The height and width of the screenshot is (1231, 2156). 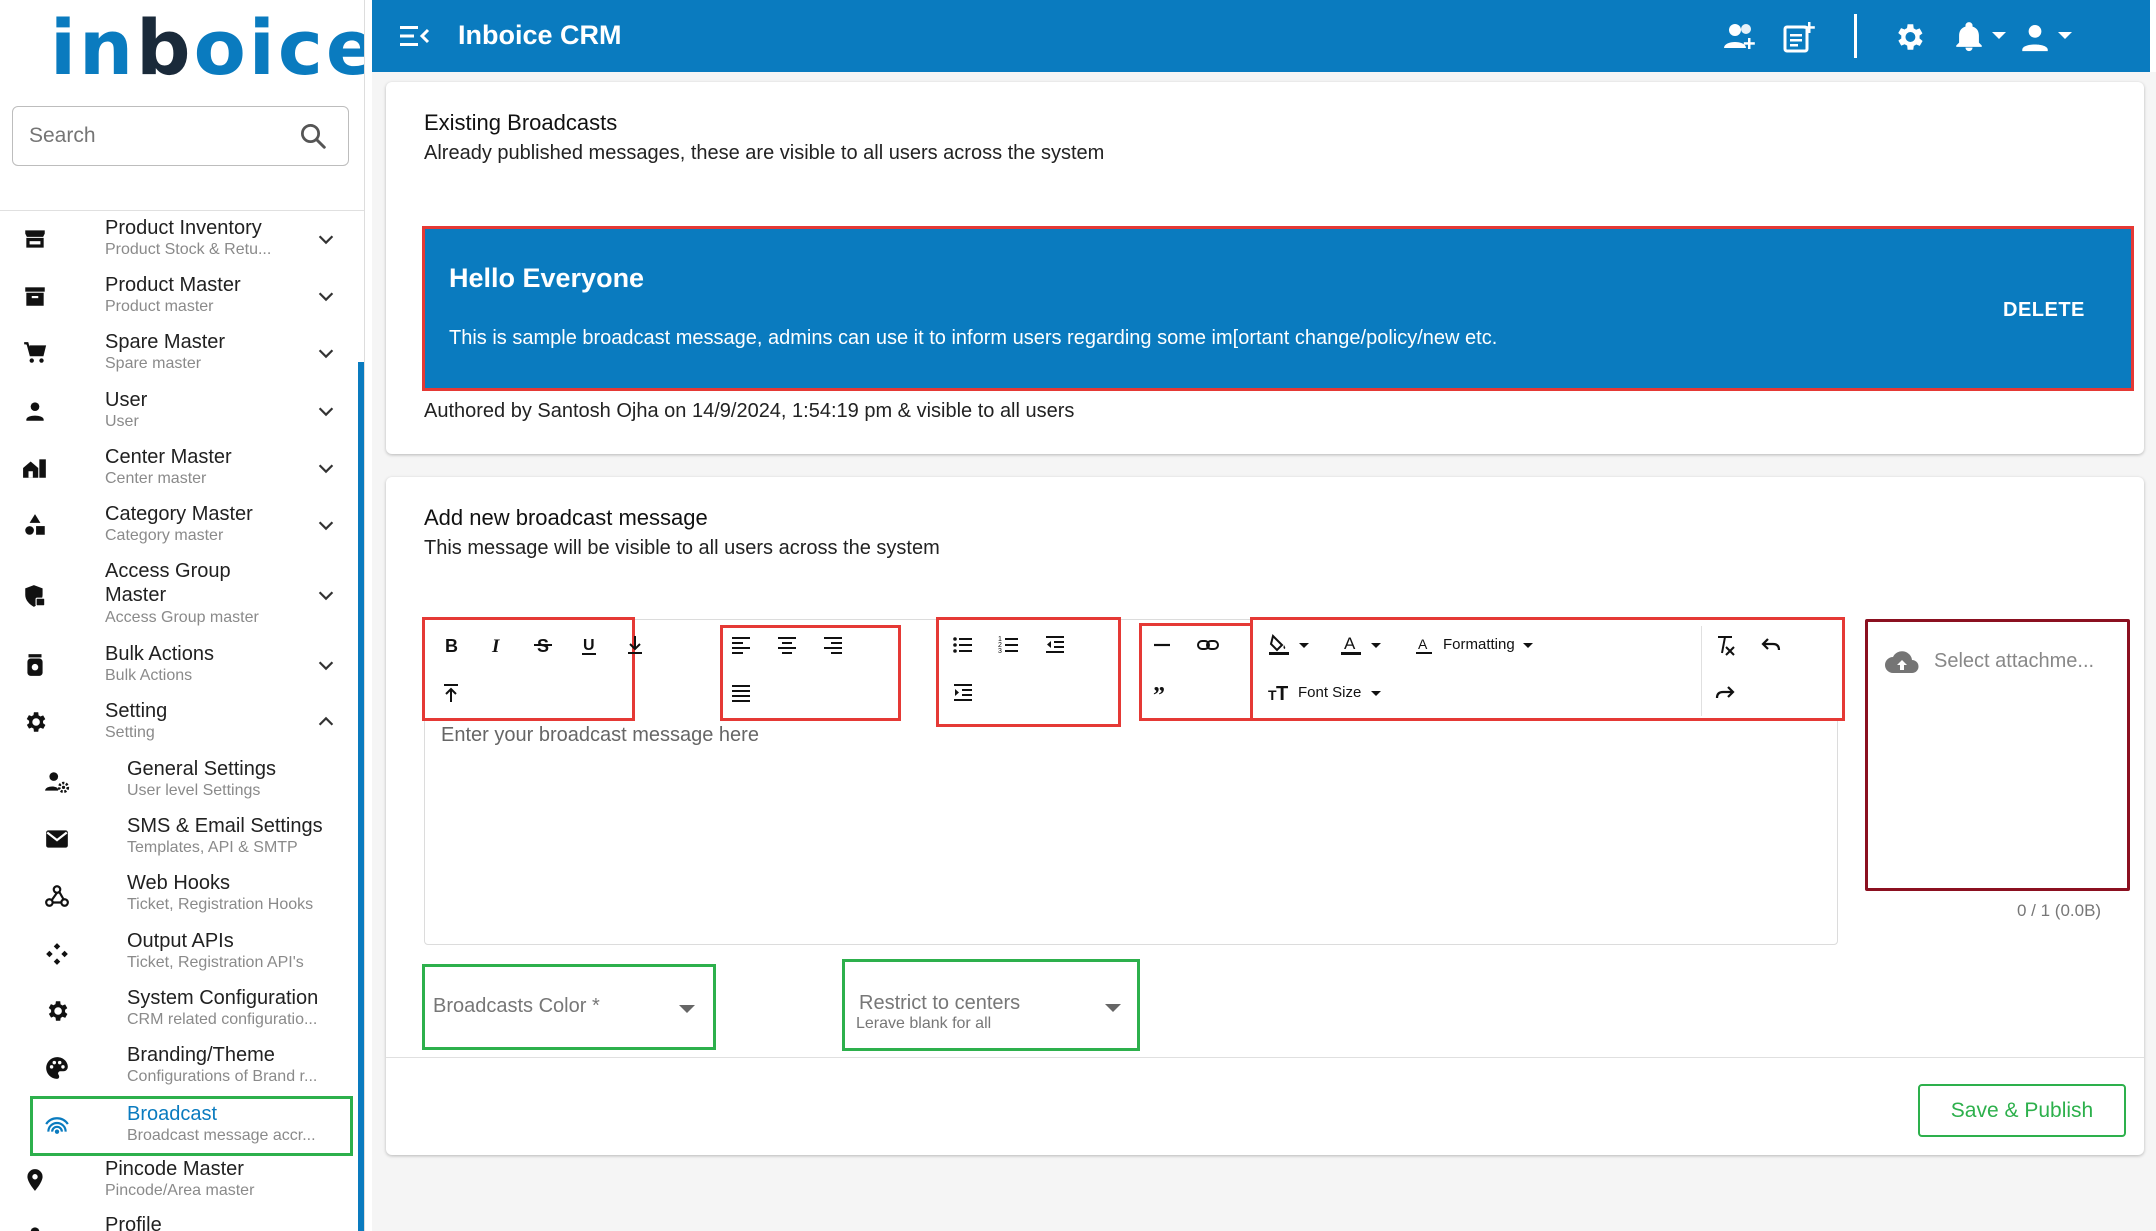 I want to click on align-justify-icon, so click(x=741, y=693).